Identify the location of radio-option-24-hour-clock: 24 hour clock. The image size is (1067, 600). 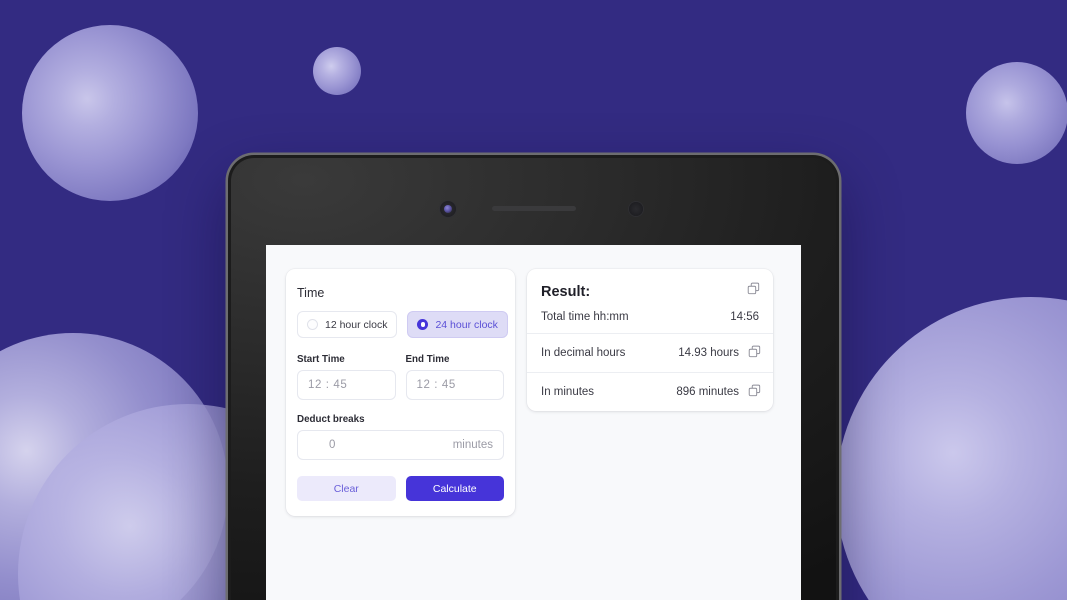
(457, 324).